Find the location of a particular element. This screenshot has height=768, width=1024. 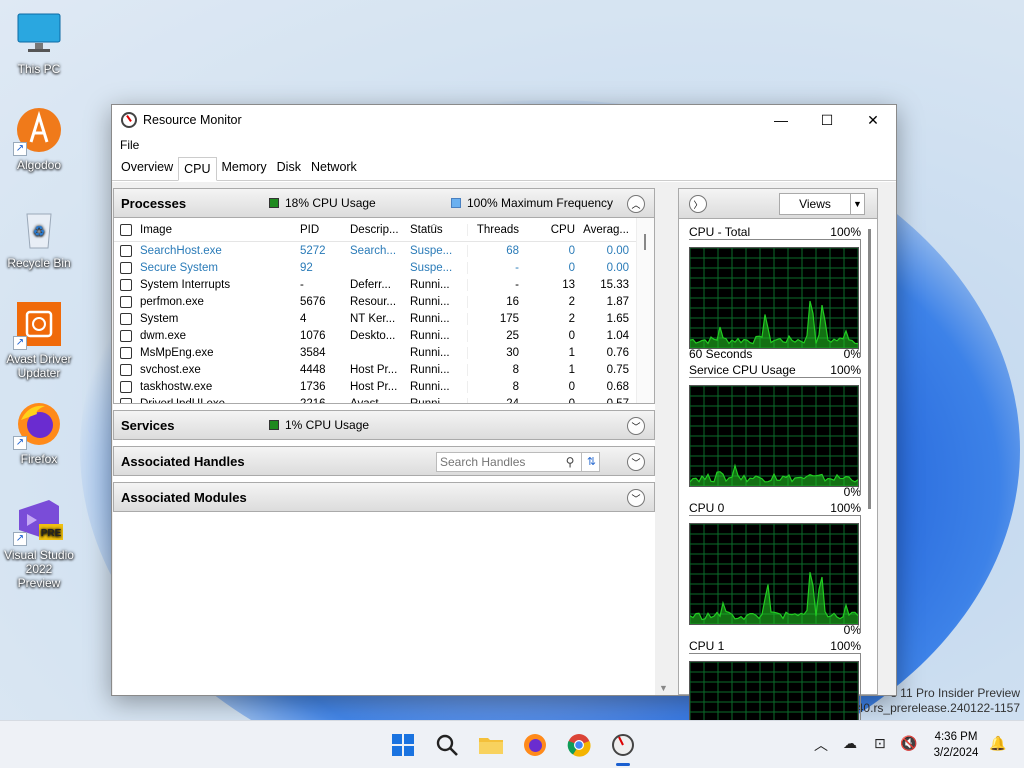

column-header-threads: Threads is located at coordinates (495, 230).